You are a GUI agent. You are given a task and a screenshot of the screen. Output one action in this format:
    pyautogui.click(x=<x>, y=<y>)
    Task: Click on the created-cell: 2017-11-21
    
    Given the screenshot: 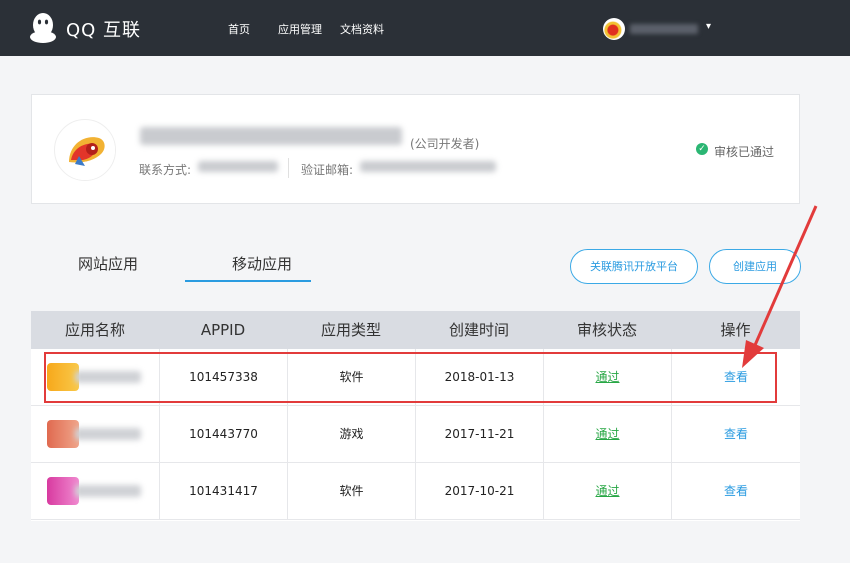 What is the action you would take?
    pyautogui.click(x=479, y=434)
    